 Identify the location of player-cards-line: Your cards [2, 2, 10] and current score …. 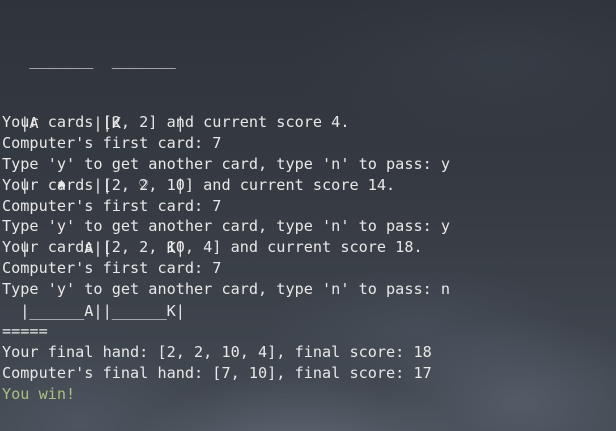
(199, 184).